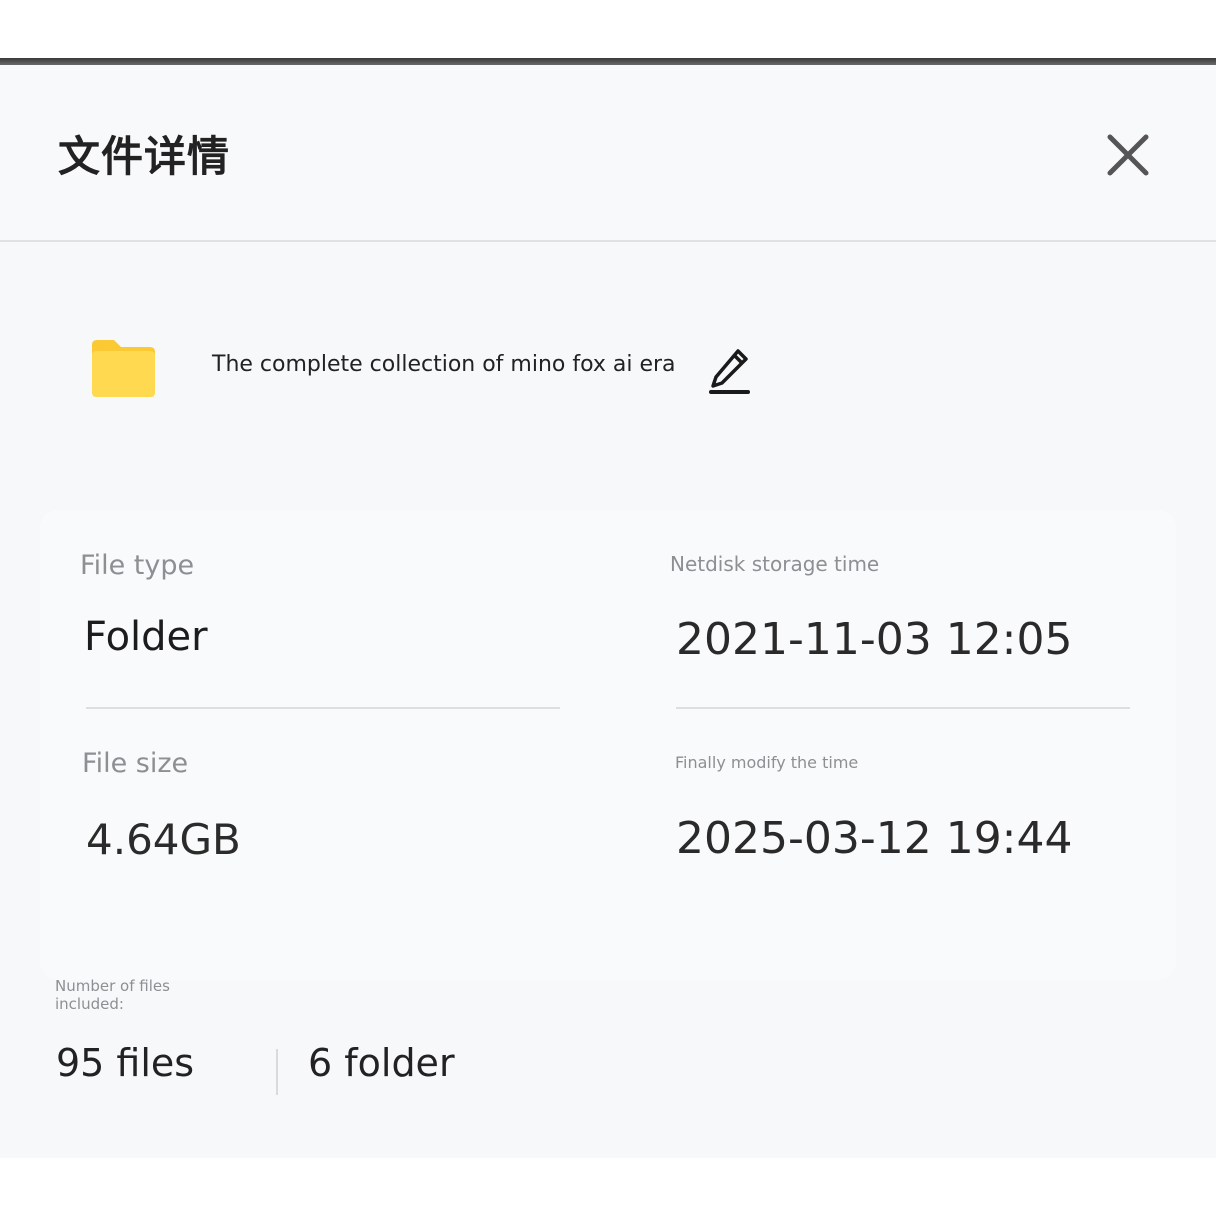  Describe the element at coordinates (277, 1072) in the screenshot. I see `count-separator` at that location.